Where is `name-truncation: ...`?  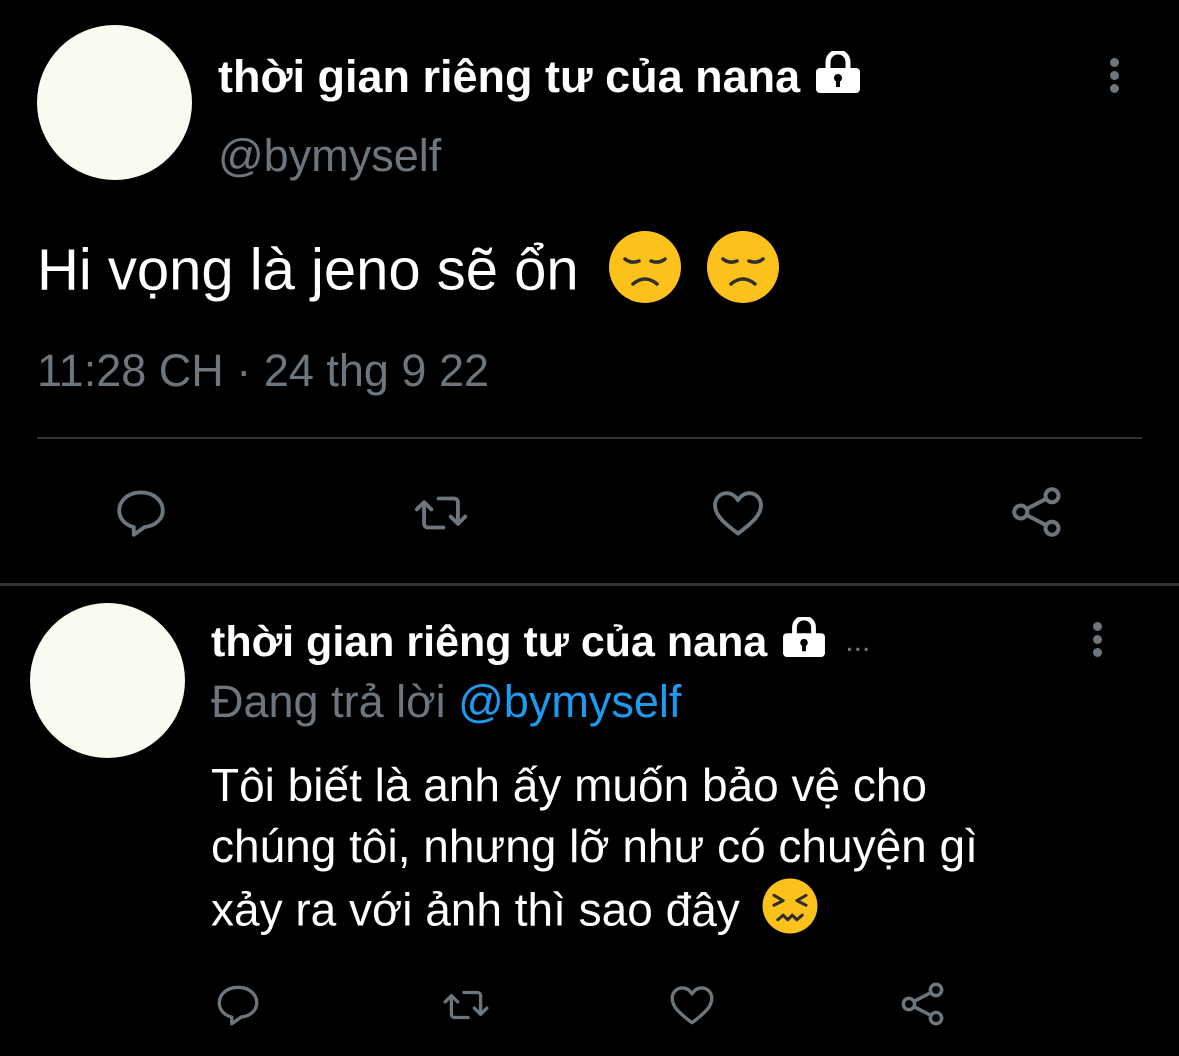
name-truncation: ... is located at coordinates (858, 641).